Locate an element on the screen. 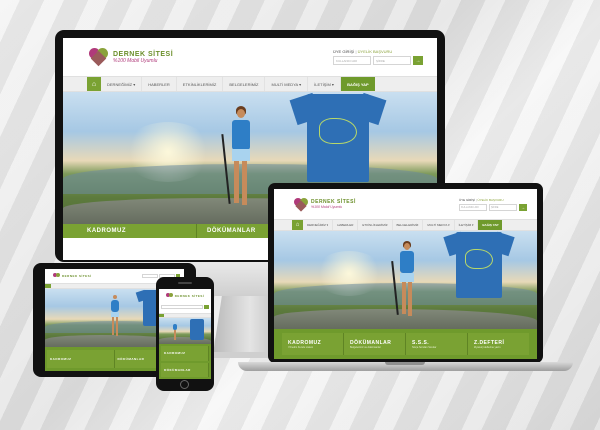 The width and height of the screenshot is (600, 430). phone-home-button is located at coordinates (184, 384).